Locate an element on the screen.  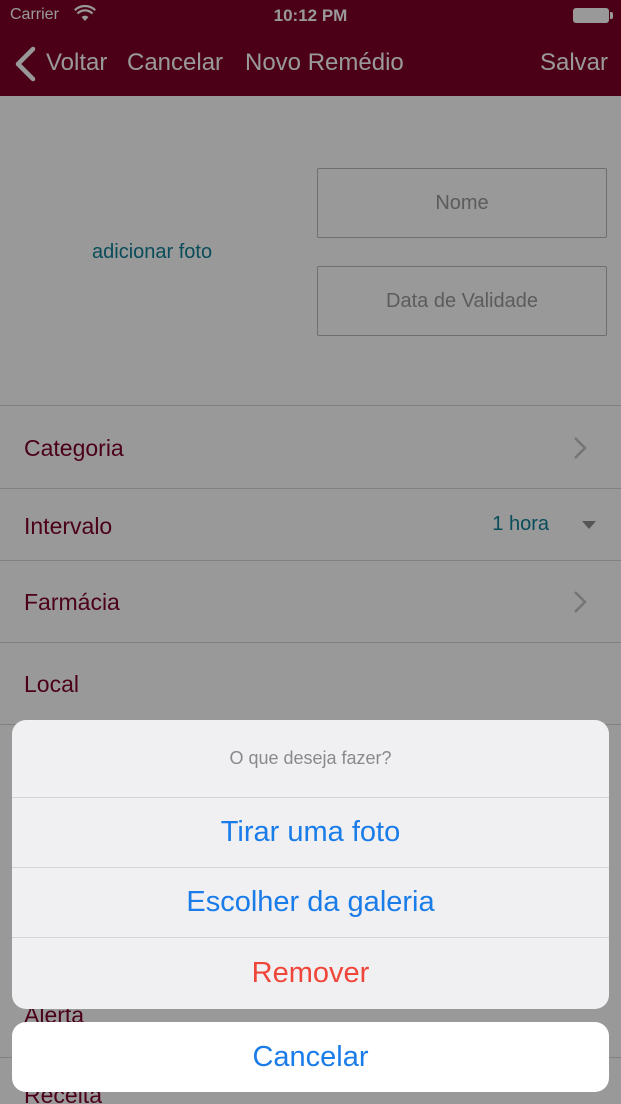
choose-from-gallery-button: Escolher da galeria is located at coordinates (310, 903).